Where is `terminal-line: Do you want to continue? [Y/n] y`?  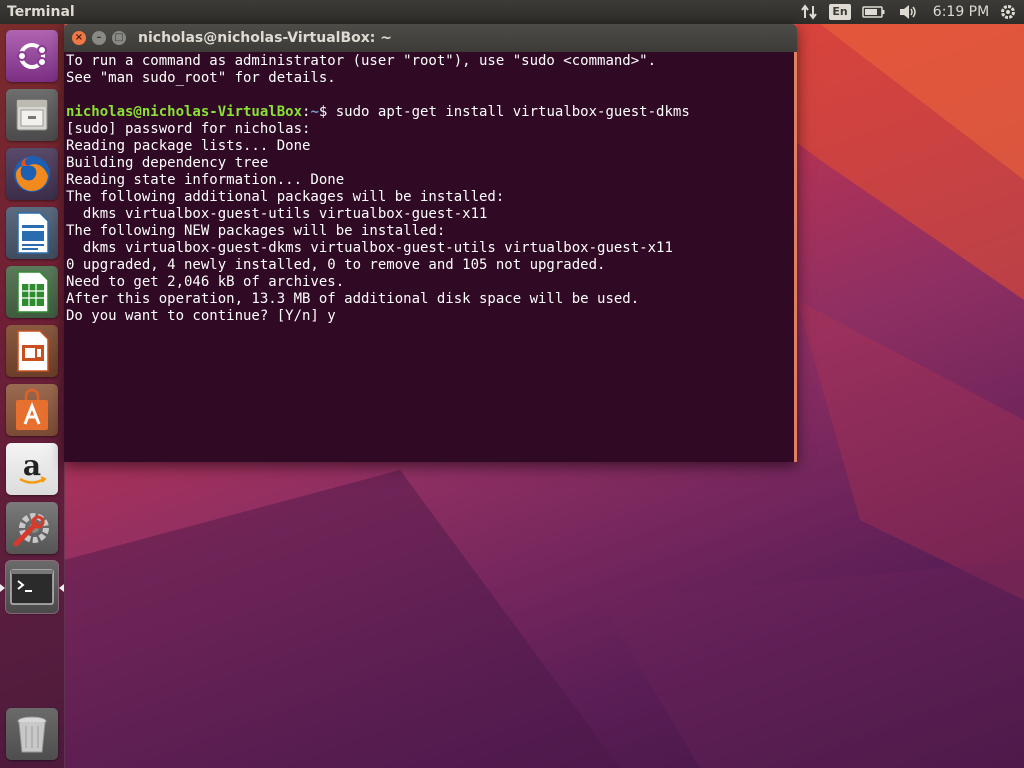 terminal-line: Do you want to continue? [Y/n] y is located at coordinates (201, 316).